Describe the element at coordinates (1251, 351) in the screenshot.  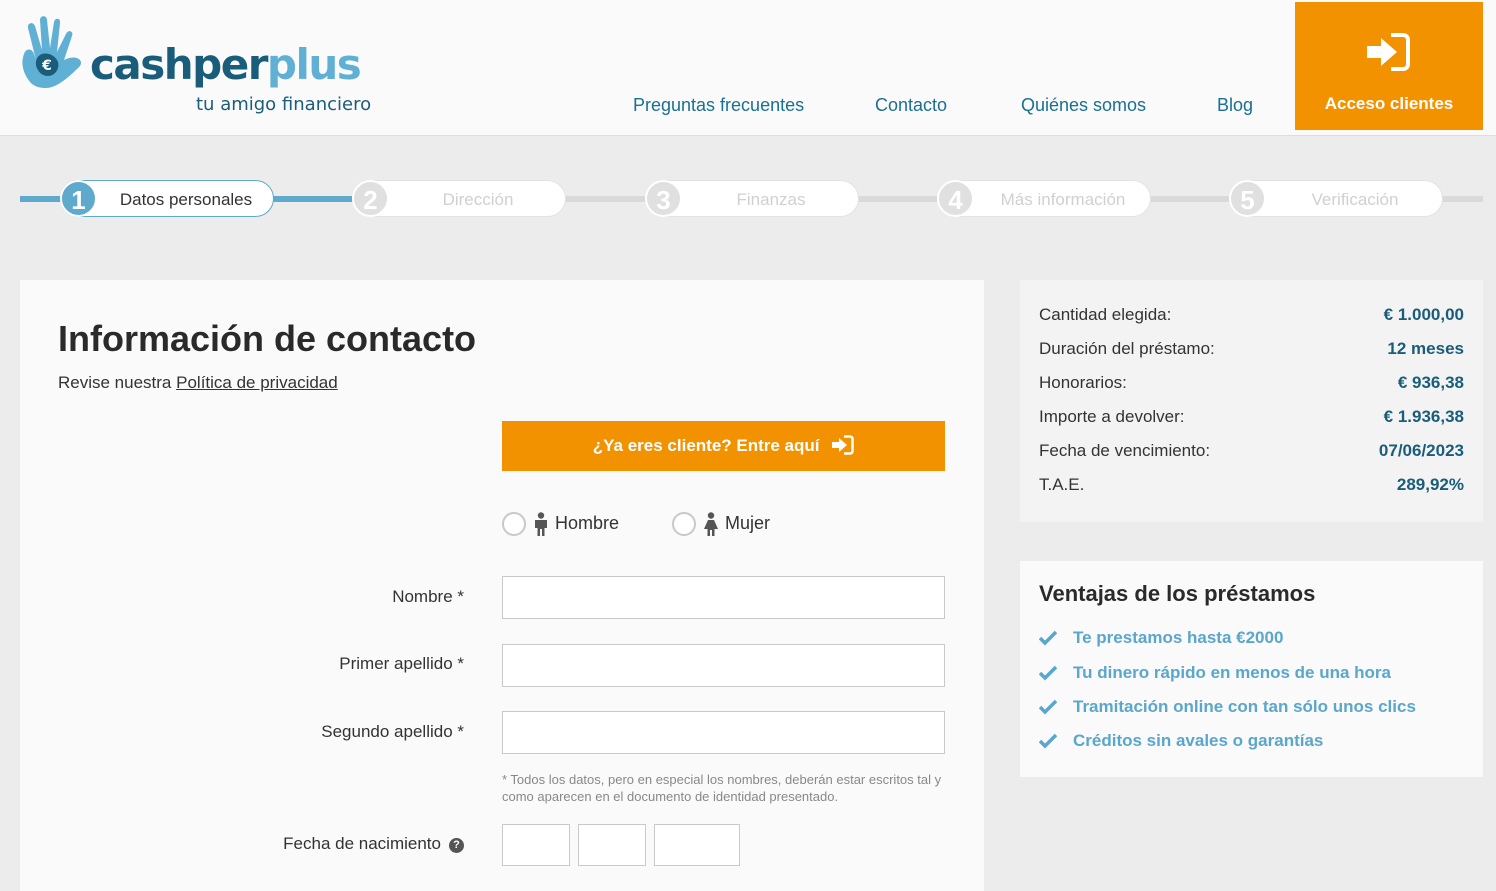
I see `summary-row-duracion: Duración del préstamo: 12 meses` at that location.